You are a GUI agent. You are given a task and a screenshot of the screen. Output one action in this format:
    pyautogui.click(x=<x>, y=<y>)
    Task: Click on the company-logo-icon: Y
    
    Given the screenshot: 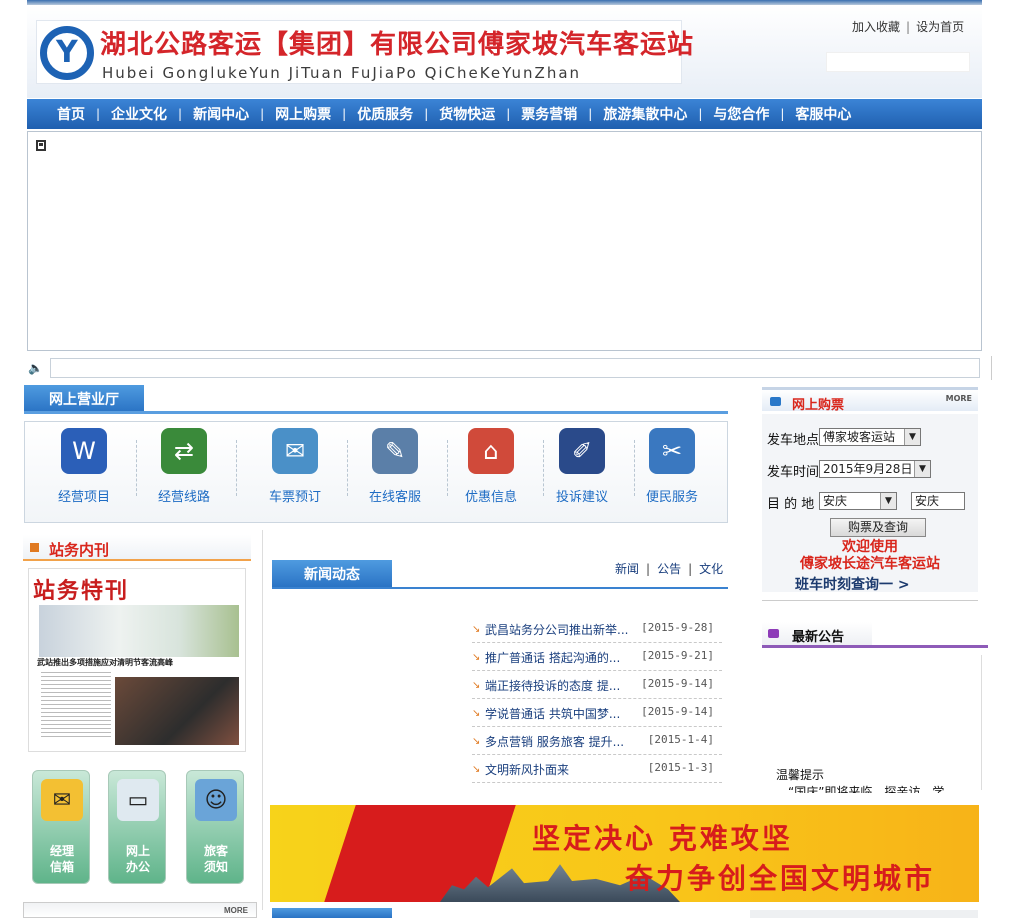 What is the action you would take?
    pyautogui.click(x=67, y=53)
    